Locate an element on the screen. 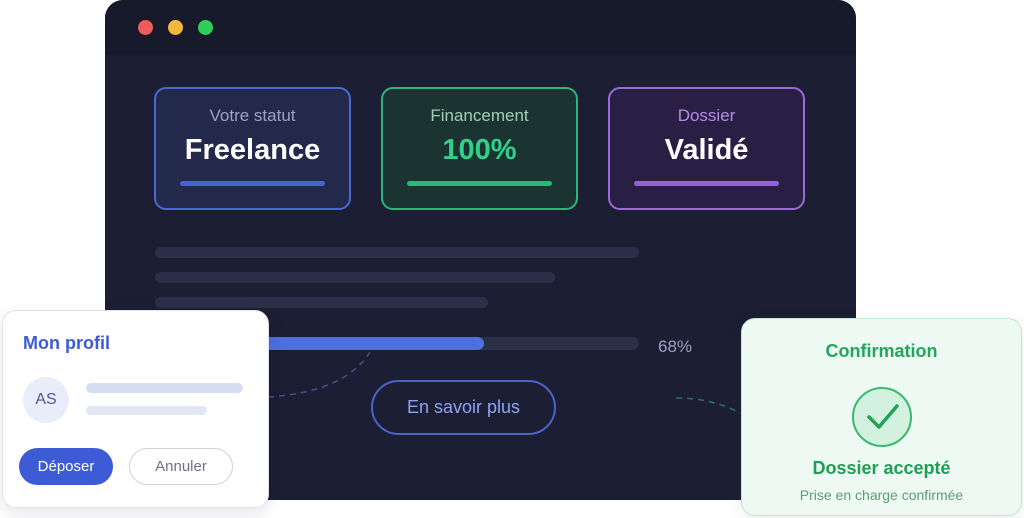 The image size is (1024, 518). learn-more-button: En savoir plus is located at coordinates (463, 407).